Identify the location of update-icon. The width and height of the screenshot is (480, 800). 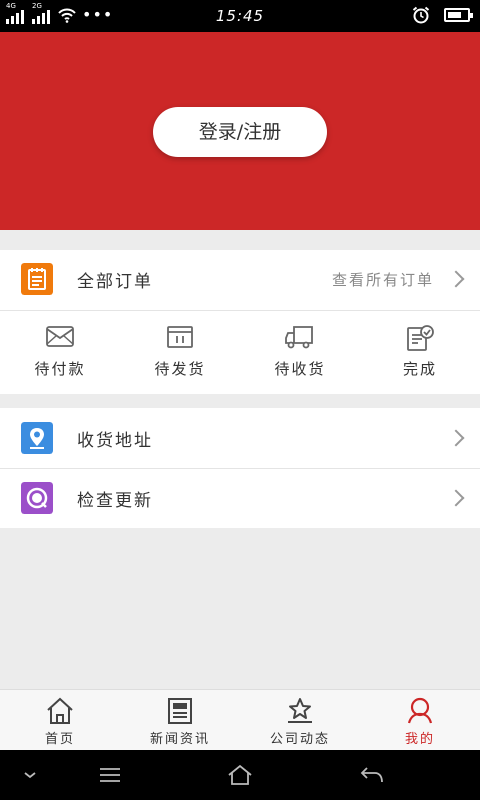
(37, 498).